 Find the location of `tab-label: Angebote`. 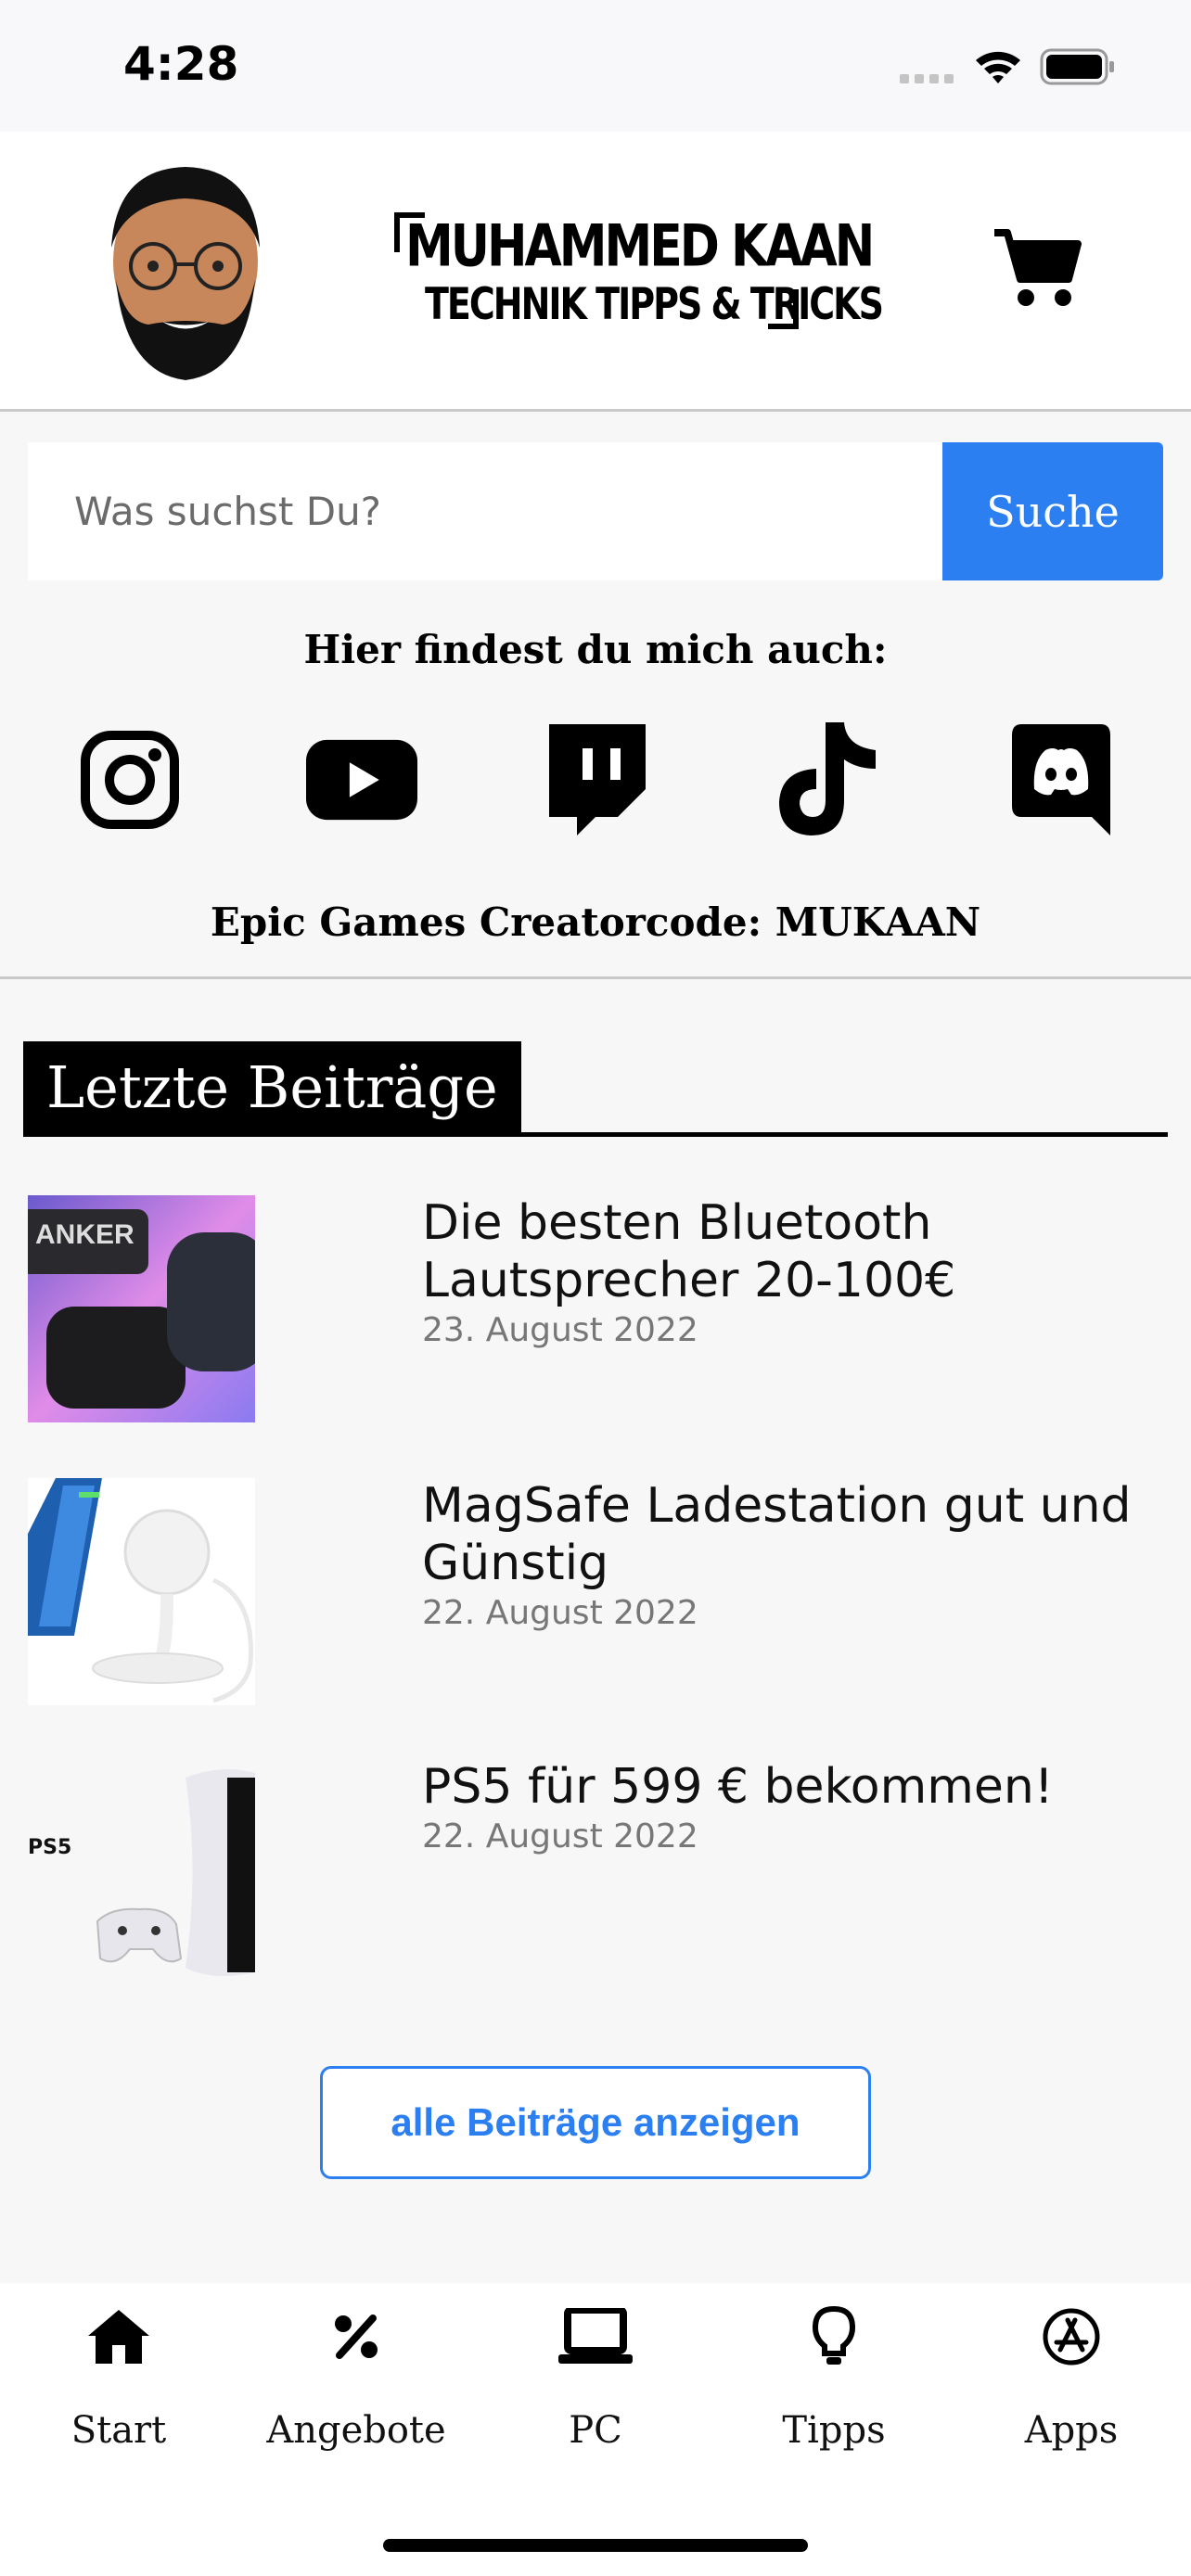

tab-label: Angebote is located at coordinates (356, 2431).